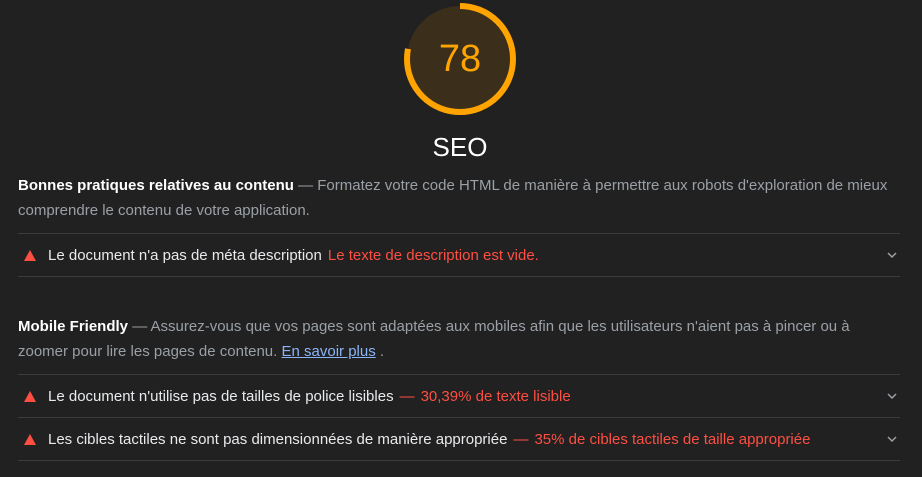 The width and height of the screenshot is (922, 477). What do you see at coordinates (433, 255) in the screenshot?
I see `audit-display-value: Le texte de description est vide.` at bounding box center [433, 255].